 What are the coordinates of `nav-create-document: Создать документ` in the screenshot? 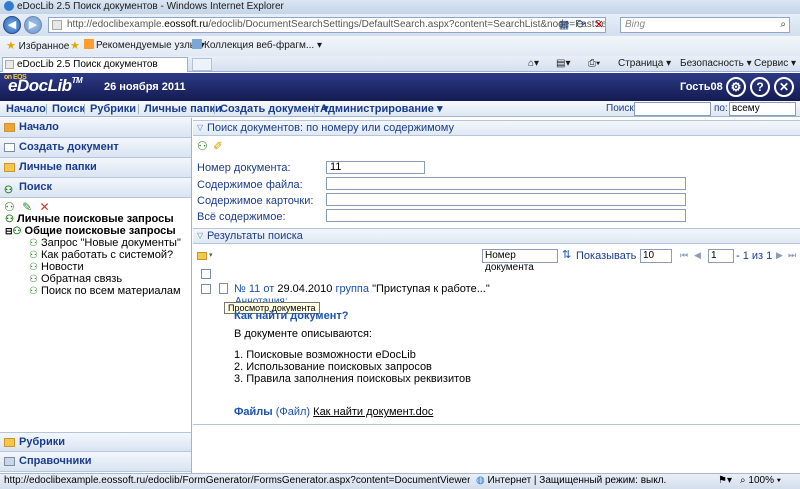 It's located at (95, 148).